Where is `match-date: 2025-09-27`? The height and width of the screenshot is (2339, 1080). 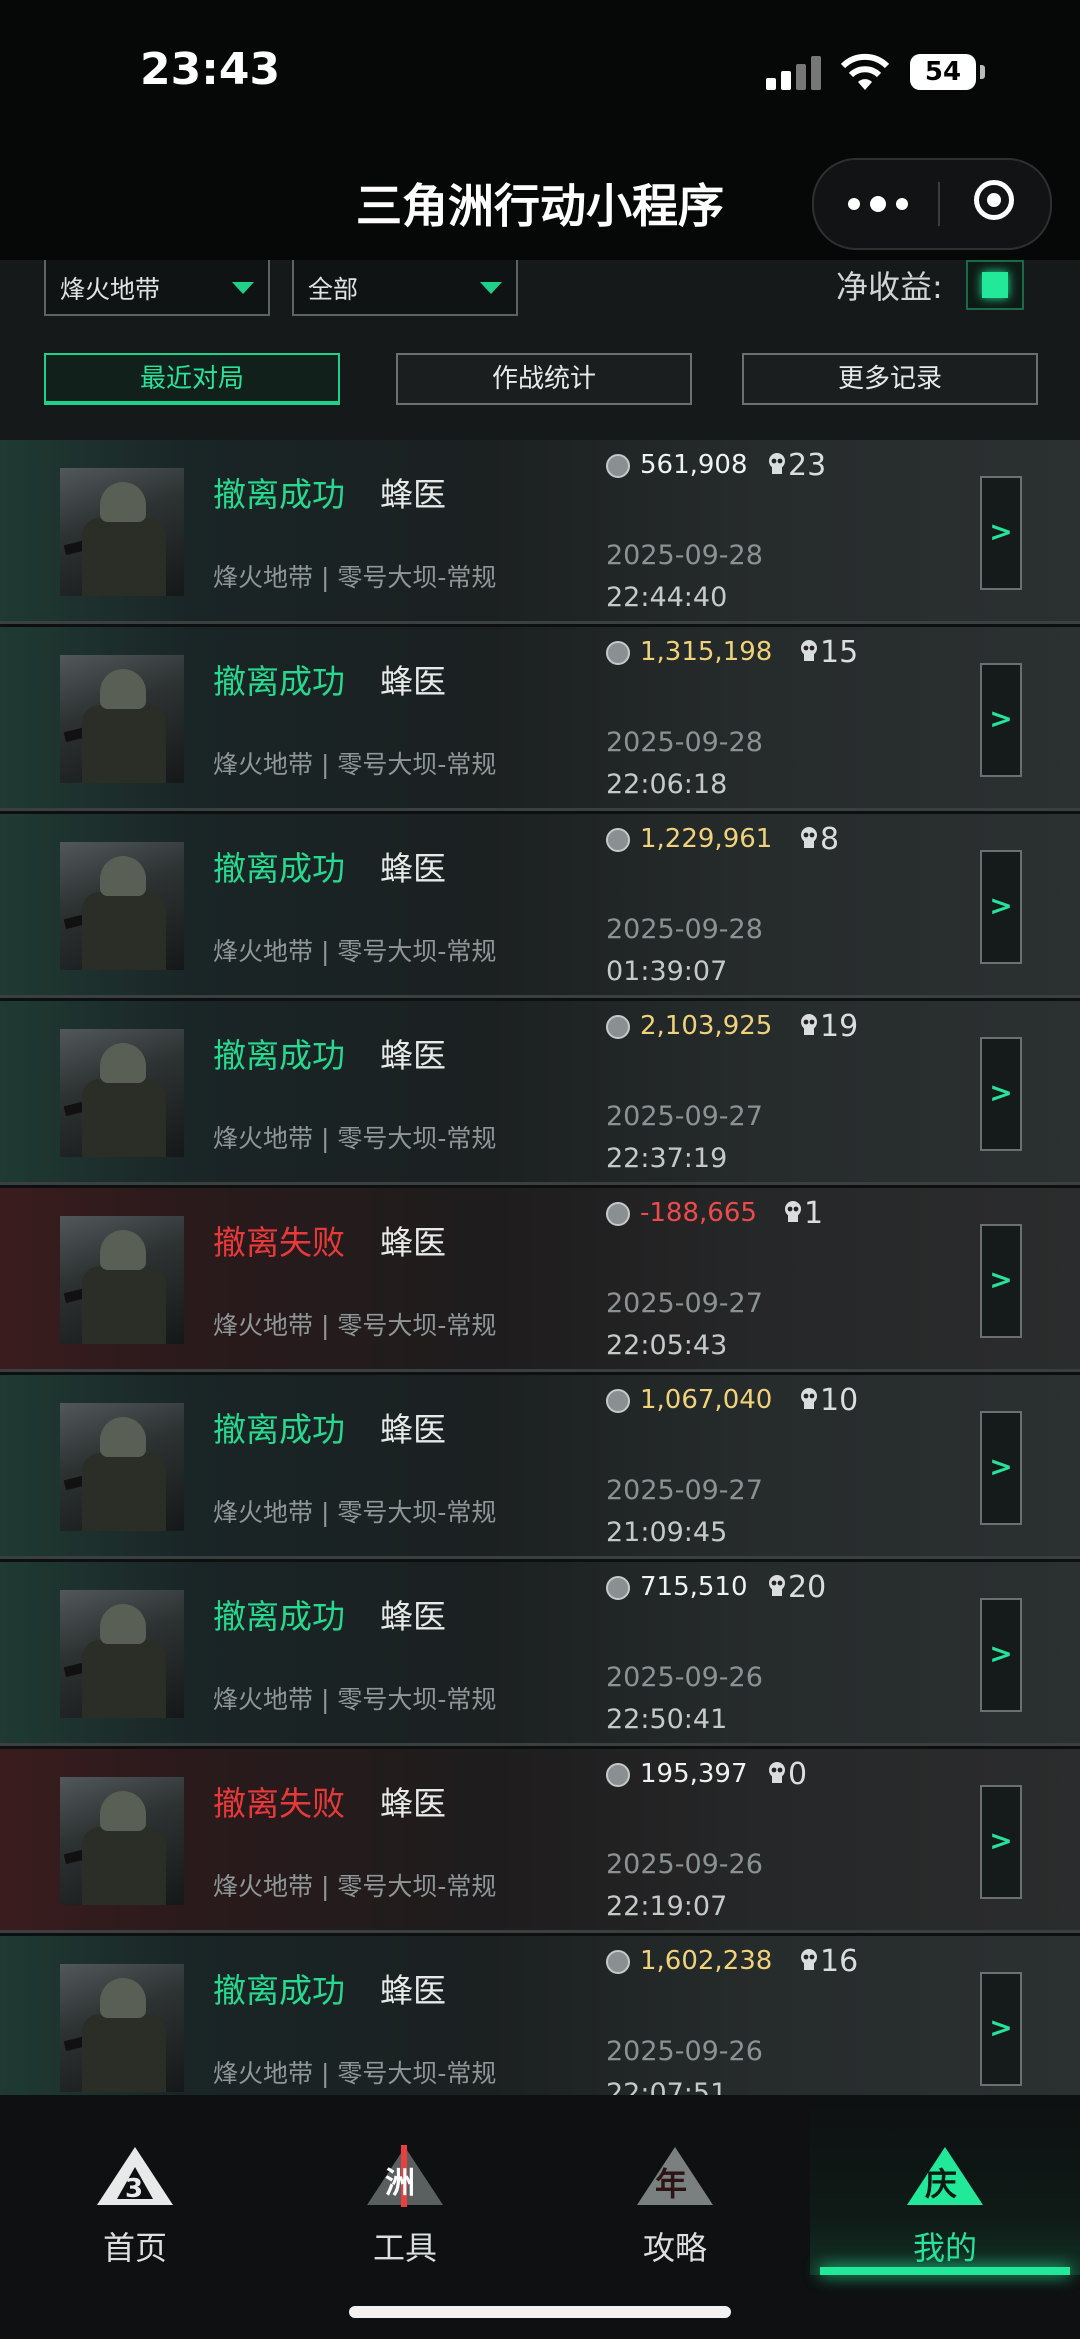
match-date: 2025-09-27 is located at coordinates (684, 1303).